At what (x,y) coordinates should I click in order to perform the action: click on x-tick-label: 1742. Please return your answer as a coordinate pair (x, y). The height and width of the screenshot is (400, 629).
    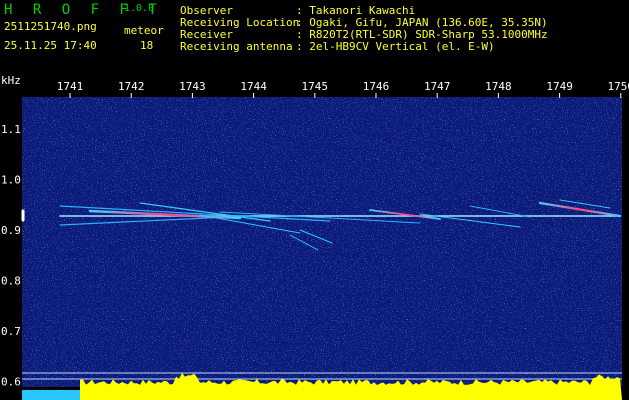
    Looking at the image, I should click on (131, 86).